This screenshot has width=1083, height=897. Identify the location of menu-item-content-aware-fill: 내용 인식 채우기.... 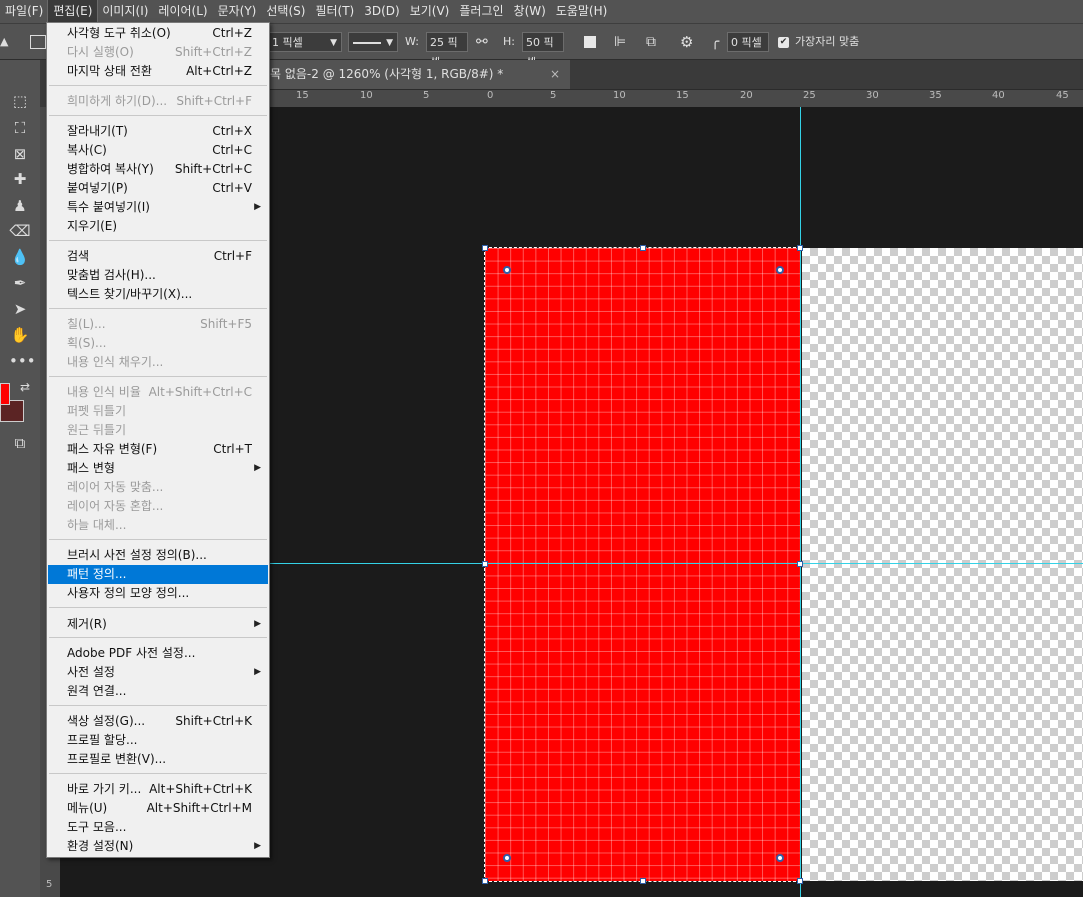
(158, 362).